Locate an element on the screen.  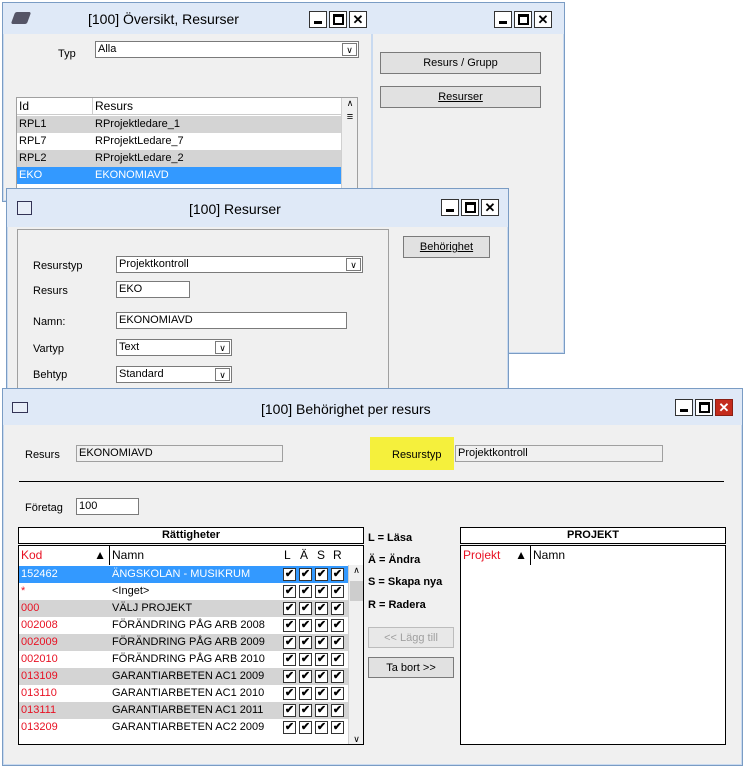
table-row-selected: 152462 ÄNGSKOLAN - MUSIKRUM ✔ ✔ ✔ ✔ is located at coordinates (183, 574).